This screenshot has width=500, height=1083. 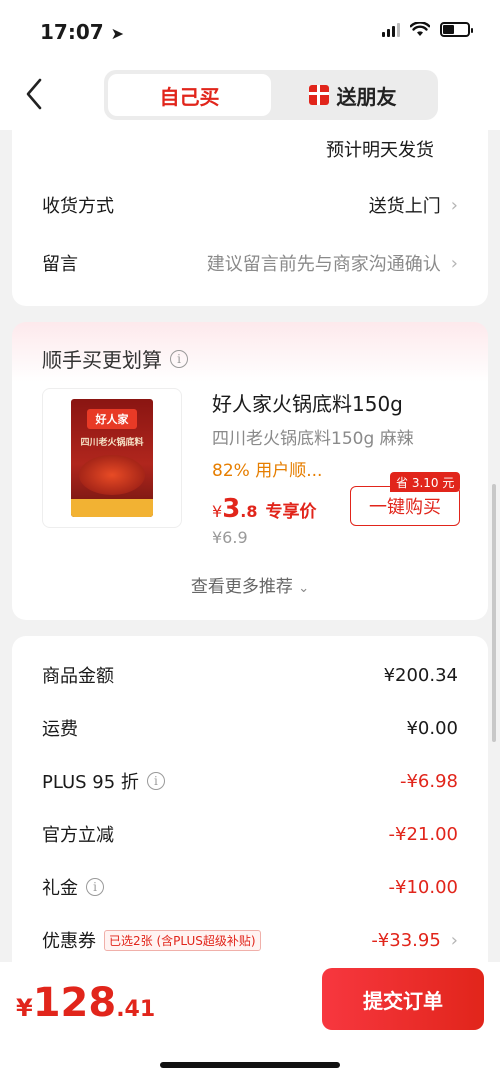 What do you see at coordinates (250, 31) in the screenshot?
I see `status-bar: 17:07 ➤` at bounding box center [250, 31].